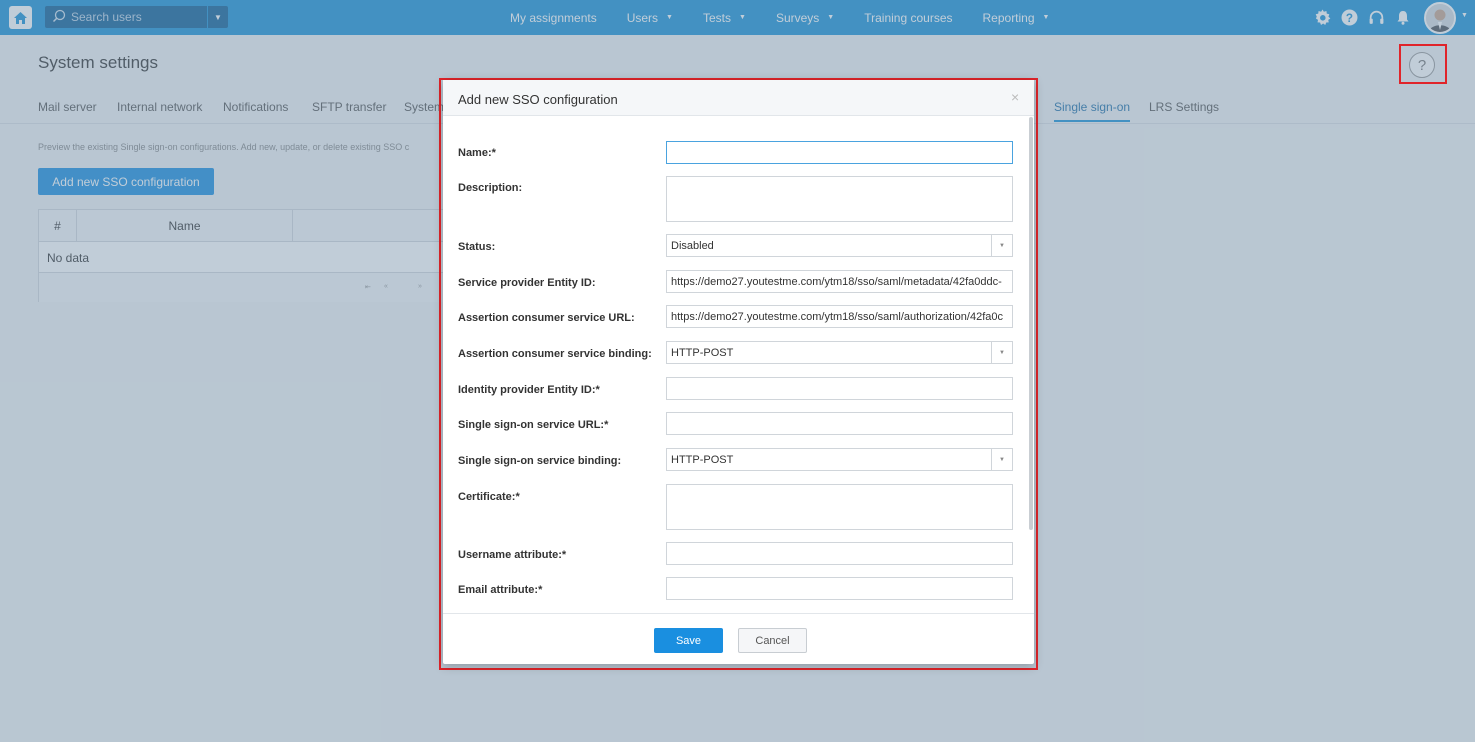 The height and width of the screenshot is (742, 1475). Describe the element at coordinates (1031, 323) in the screenshot. I see `dialog-scrollbar` at that location.